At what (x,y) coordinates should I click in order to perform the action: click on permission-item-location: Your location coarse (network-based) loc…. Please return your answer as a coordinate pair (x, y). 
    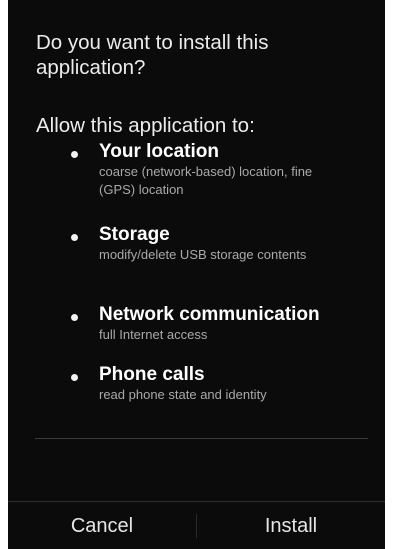
    Looking at the image, I should click on (218, 182).